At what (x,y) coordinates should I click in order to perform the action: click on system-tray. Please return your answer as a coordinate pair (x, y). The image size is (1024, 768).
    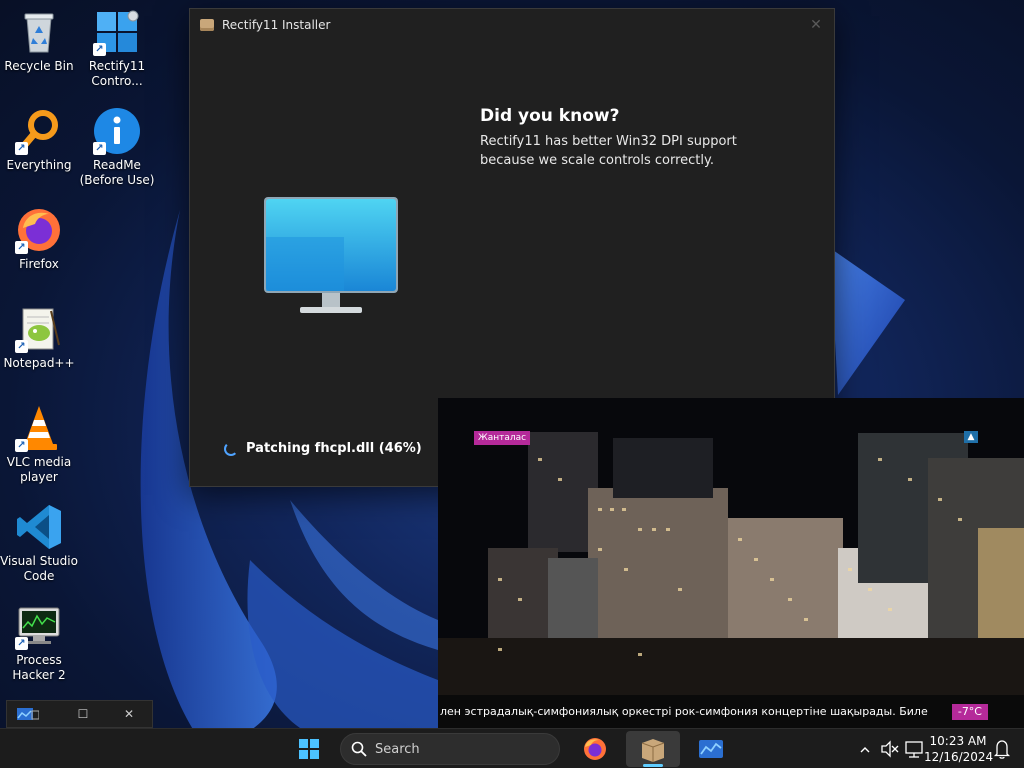
    Looking at the image, I should click on (891, 748).